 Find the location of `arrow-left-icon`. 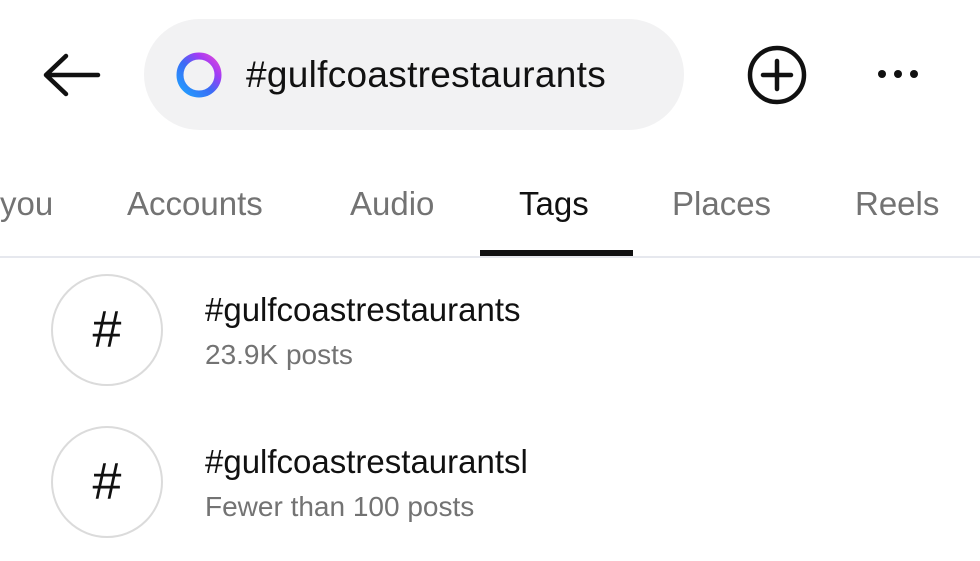

arrow-left-icon is located at coordinates (72, 75).